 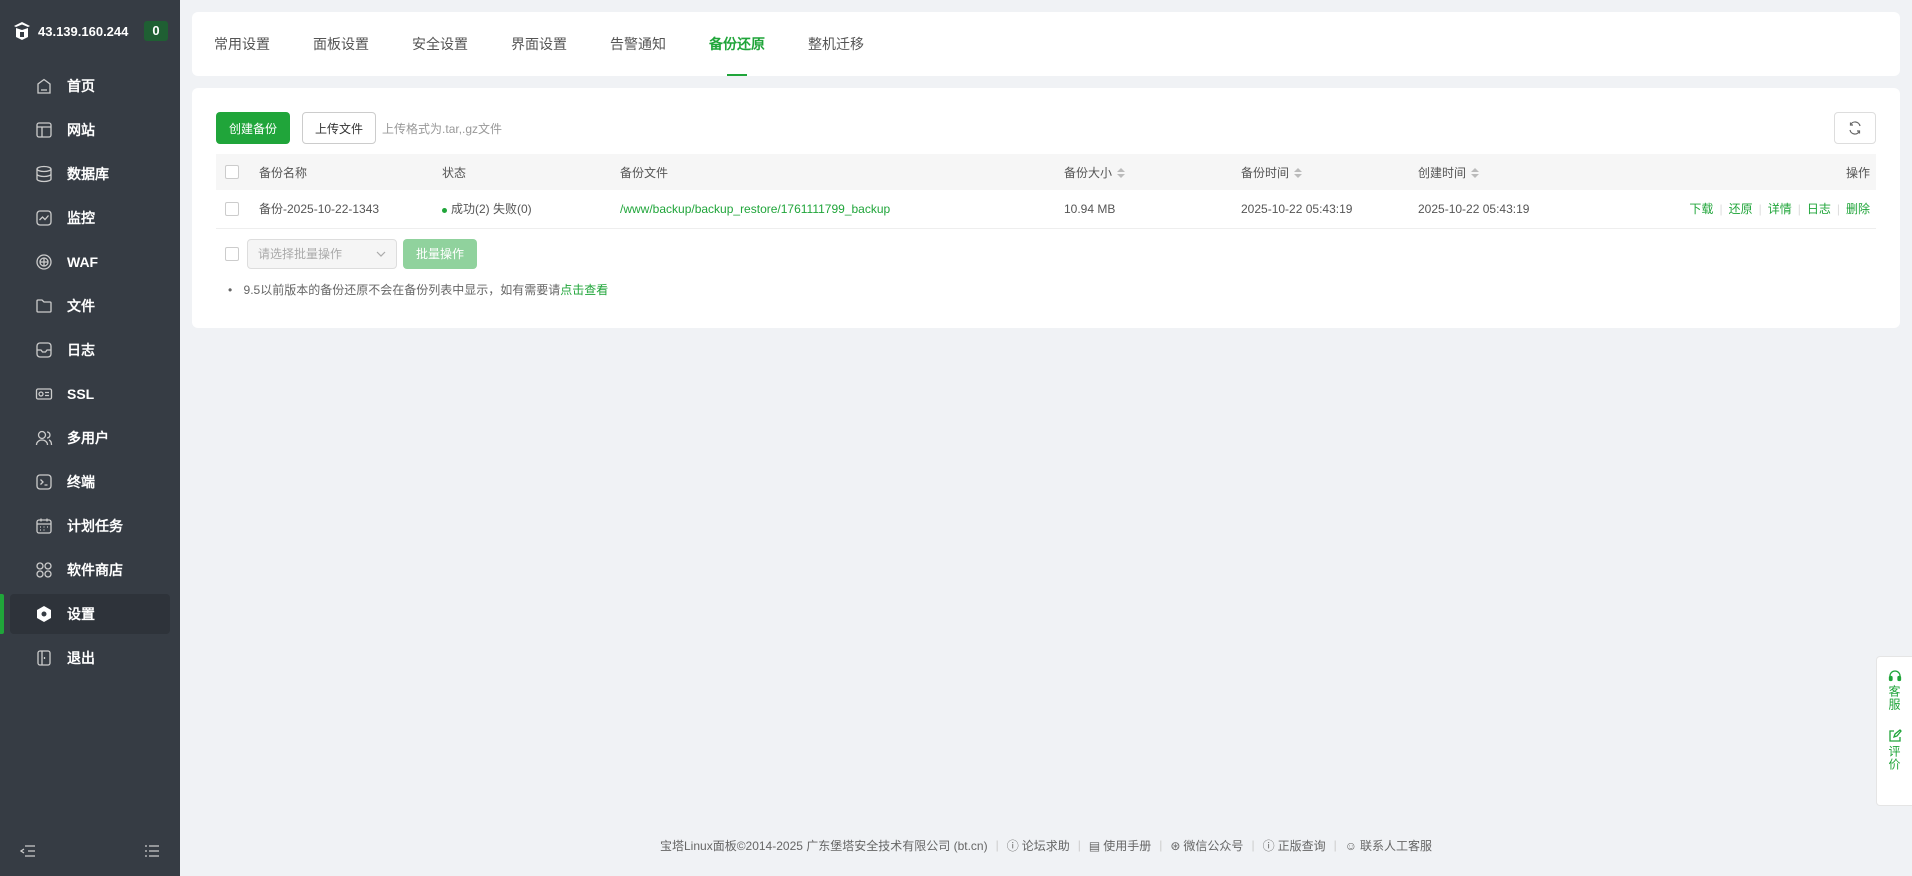 What do you see at coordinates (1329, 209) in the screenshot?
I see `backup-time: 2025-10-22 05:43:19` at bounding box center [1329, 209].